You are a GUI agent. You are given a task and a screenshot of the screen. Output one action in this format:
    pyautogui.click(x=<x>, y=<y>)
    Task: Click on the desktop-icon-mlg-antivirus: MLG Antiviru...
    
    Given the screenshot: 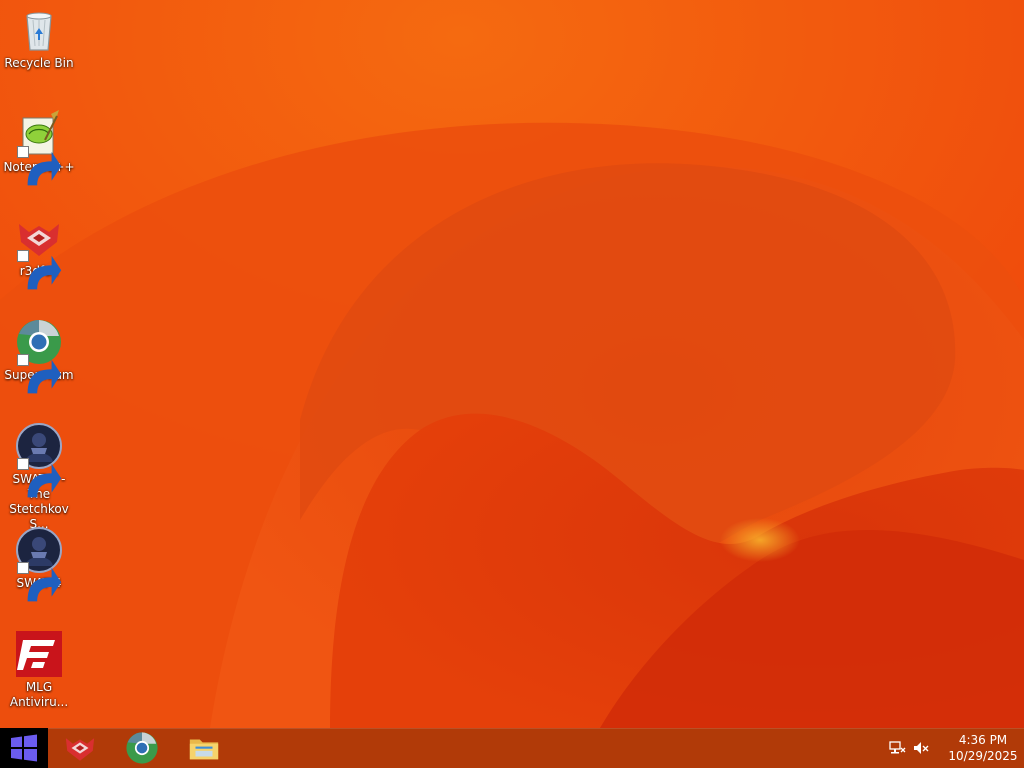 What is the action you would take?
    pyautogui.click(x=39, y=670)
    